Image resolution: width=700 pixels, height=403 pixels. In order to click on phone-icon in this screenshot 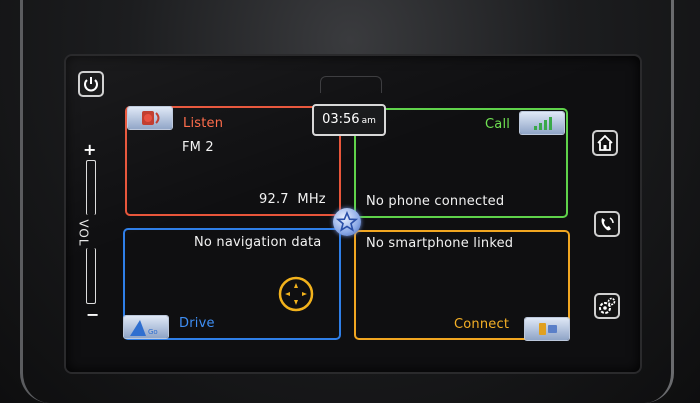, I will do `click(607, 224)`.